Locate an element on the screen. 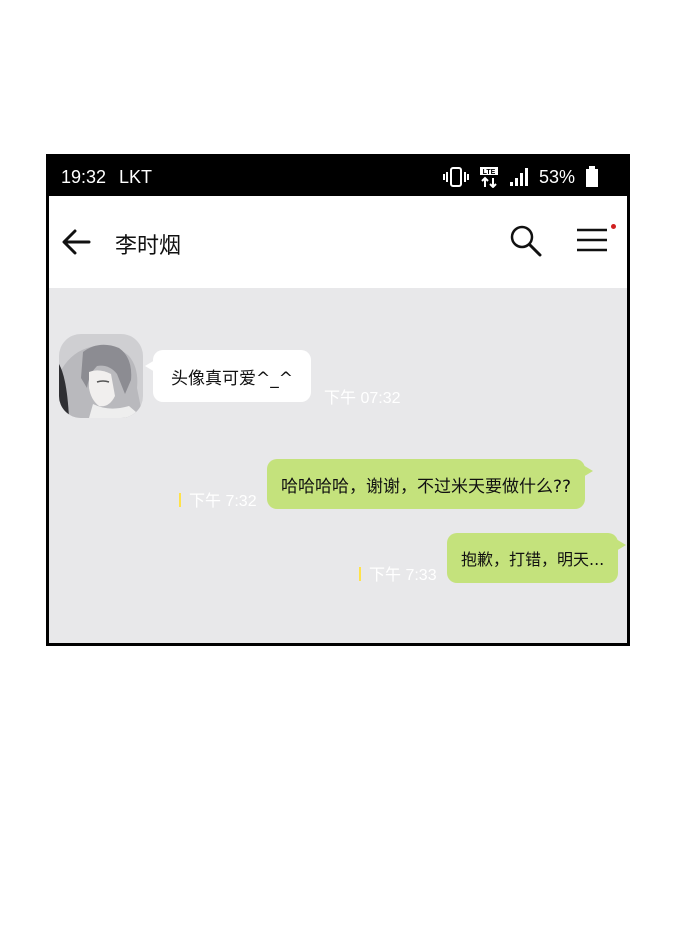  menu-icon is located at coordinates (593, 240).